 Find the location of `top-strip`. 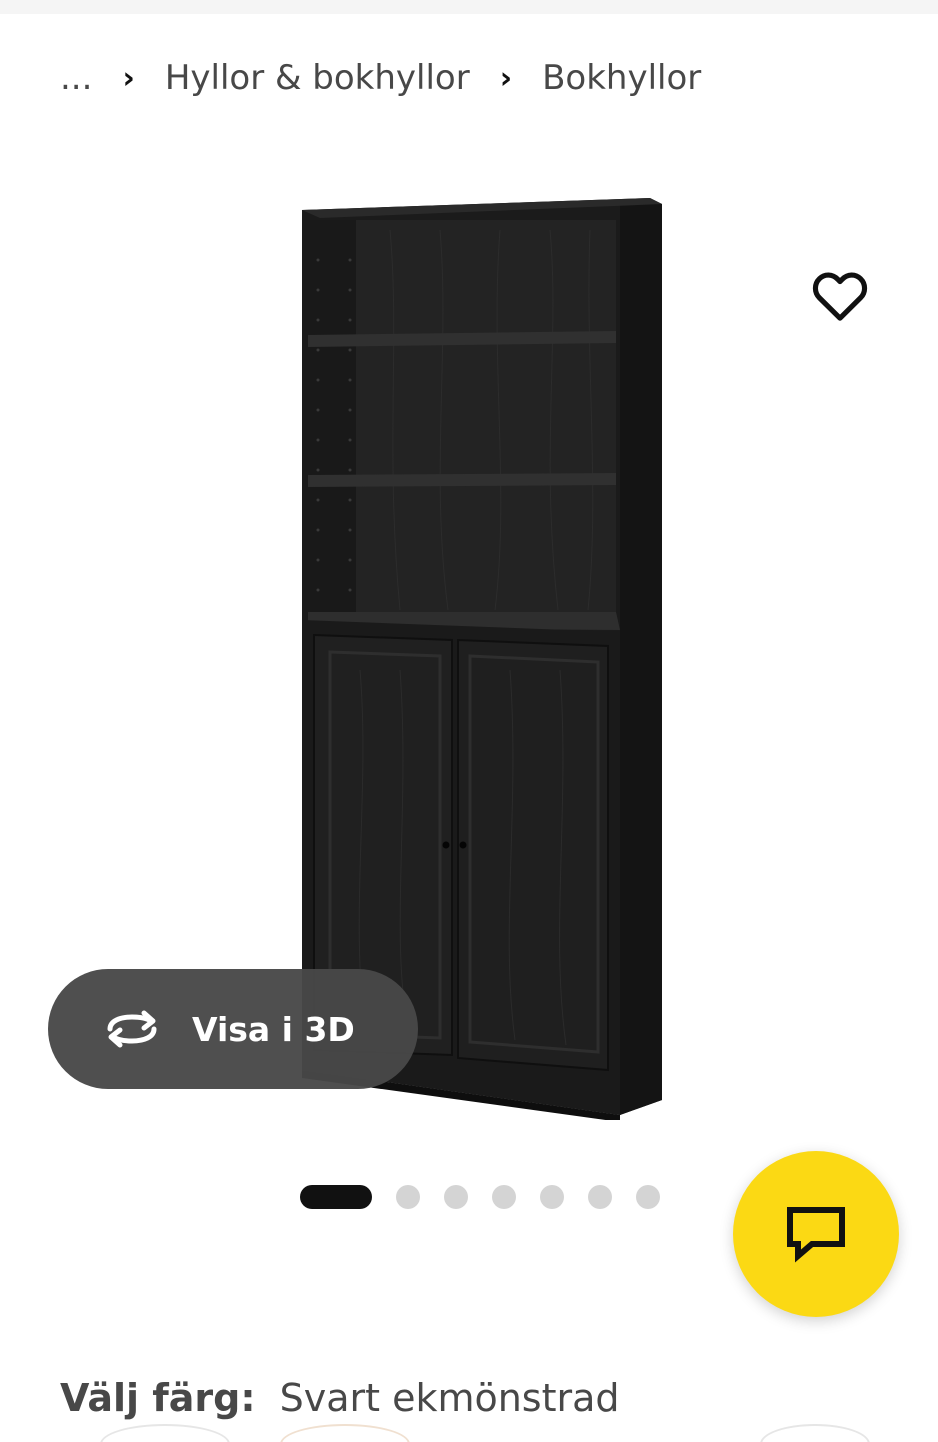

top-strip is located at coordinates (469, 7).